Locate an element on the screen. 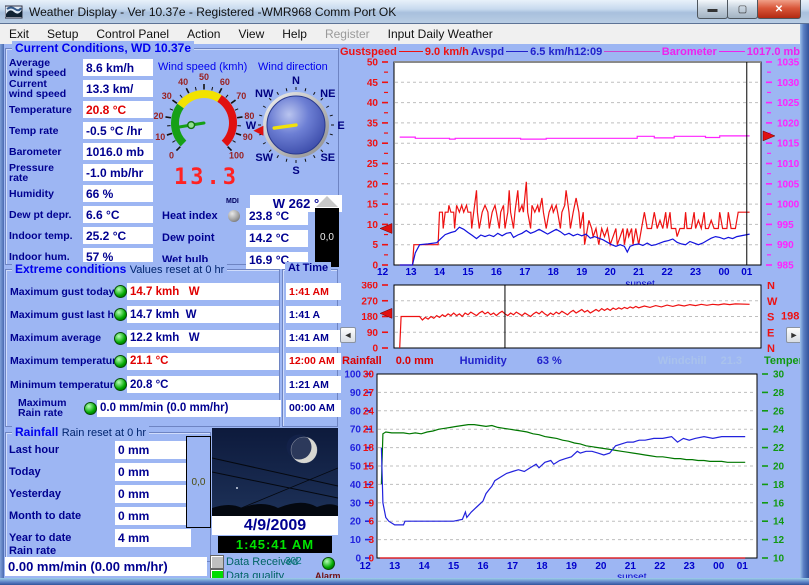  svg-text: 1005 is located at coordinates (788, 184).